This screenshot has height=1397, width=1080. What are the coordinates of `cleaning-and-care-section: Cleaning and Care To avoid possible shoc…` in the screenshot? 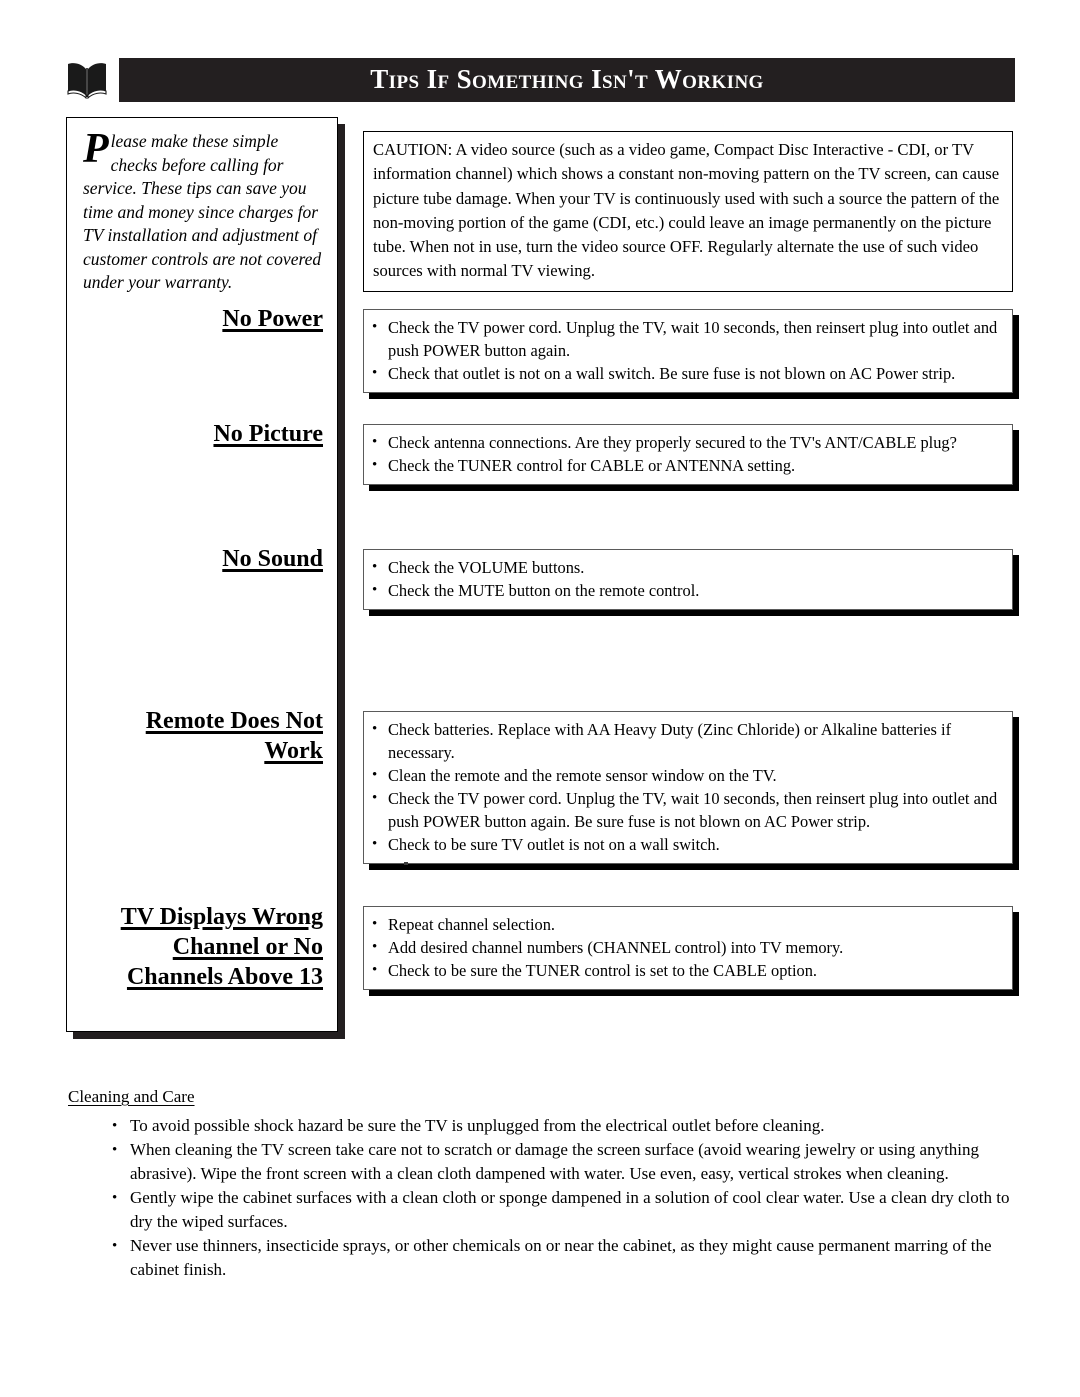 It's located at (543, 1184).